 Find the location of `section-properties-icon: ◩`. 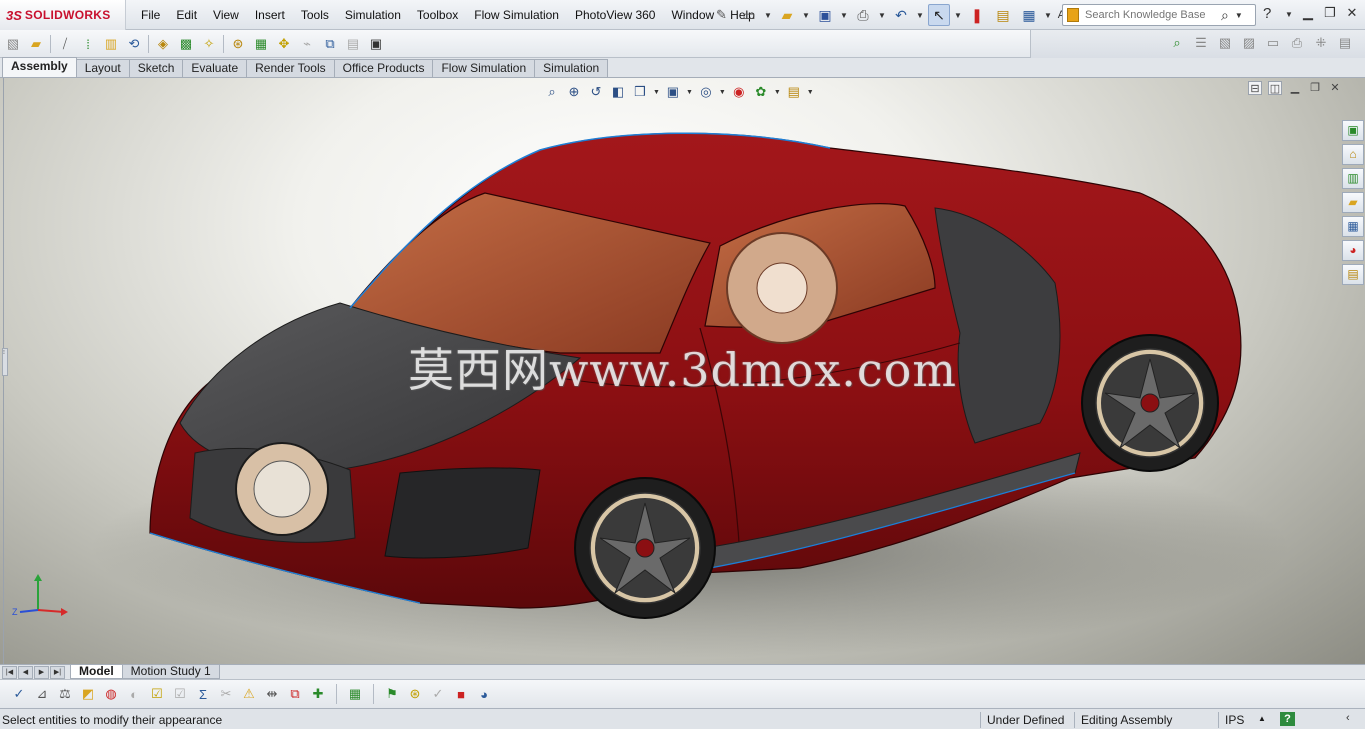

section-properties-icon: ◩ is located at coordinates (88, 694).